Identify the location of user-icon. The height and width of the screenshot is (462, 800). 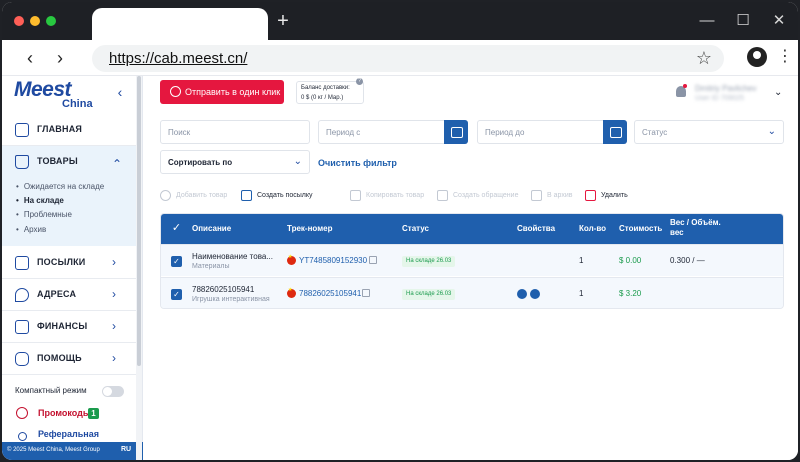
(22, 436).